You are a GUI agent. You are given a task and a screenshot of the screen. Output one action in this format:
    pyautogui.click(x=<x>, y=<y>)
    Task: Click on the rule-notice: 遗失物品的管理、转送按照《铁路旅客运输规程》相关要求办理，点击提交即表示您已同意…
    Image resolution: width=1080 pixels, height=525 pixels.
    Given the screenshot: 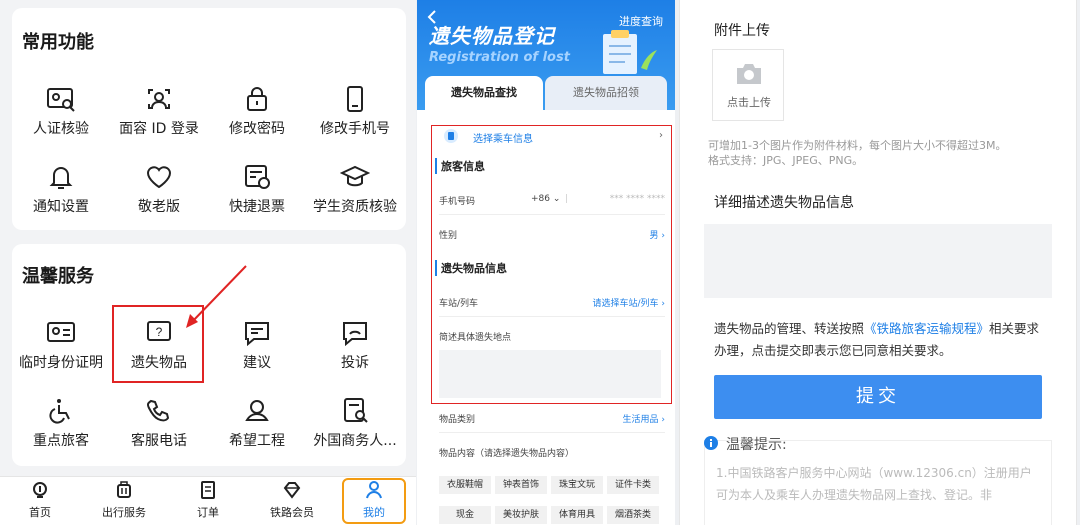 What is the action you would take?
    pyautogui.click(x=879, y=340)
    